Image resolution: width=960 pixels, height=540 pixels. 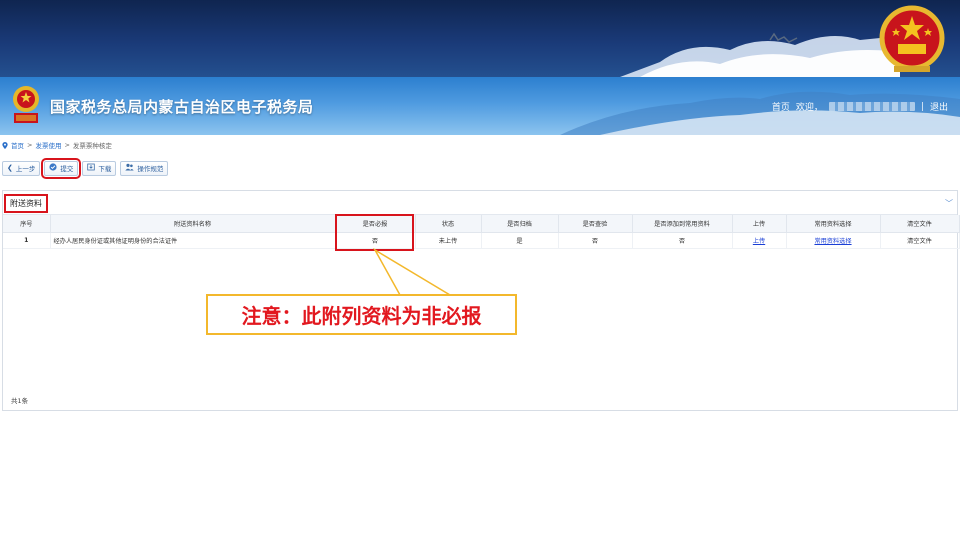 I want to click on submit-button: 提交, so click(x=61, y=168).